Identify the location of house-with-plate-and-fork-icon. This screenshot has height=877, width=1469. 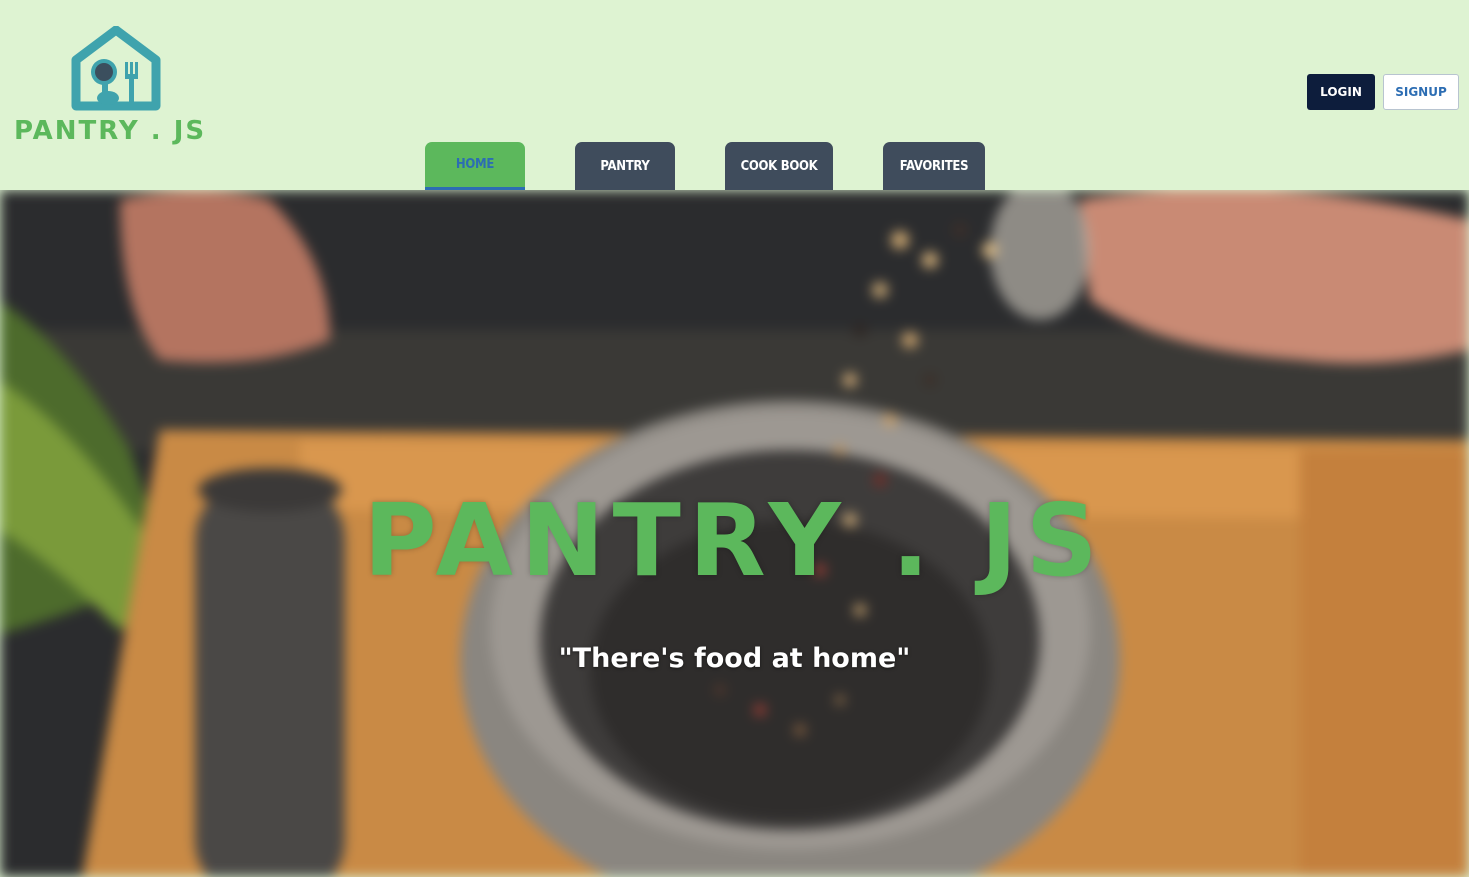
(116, 68).